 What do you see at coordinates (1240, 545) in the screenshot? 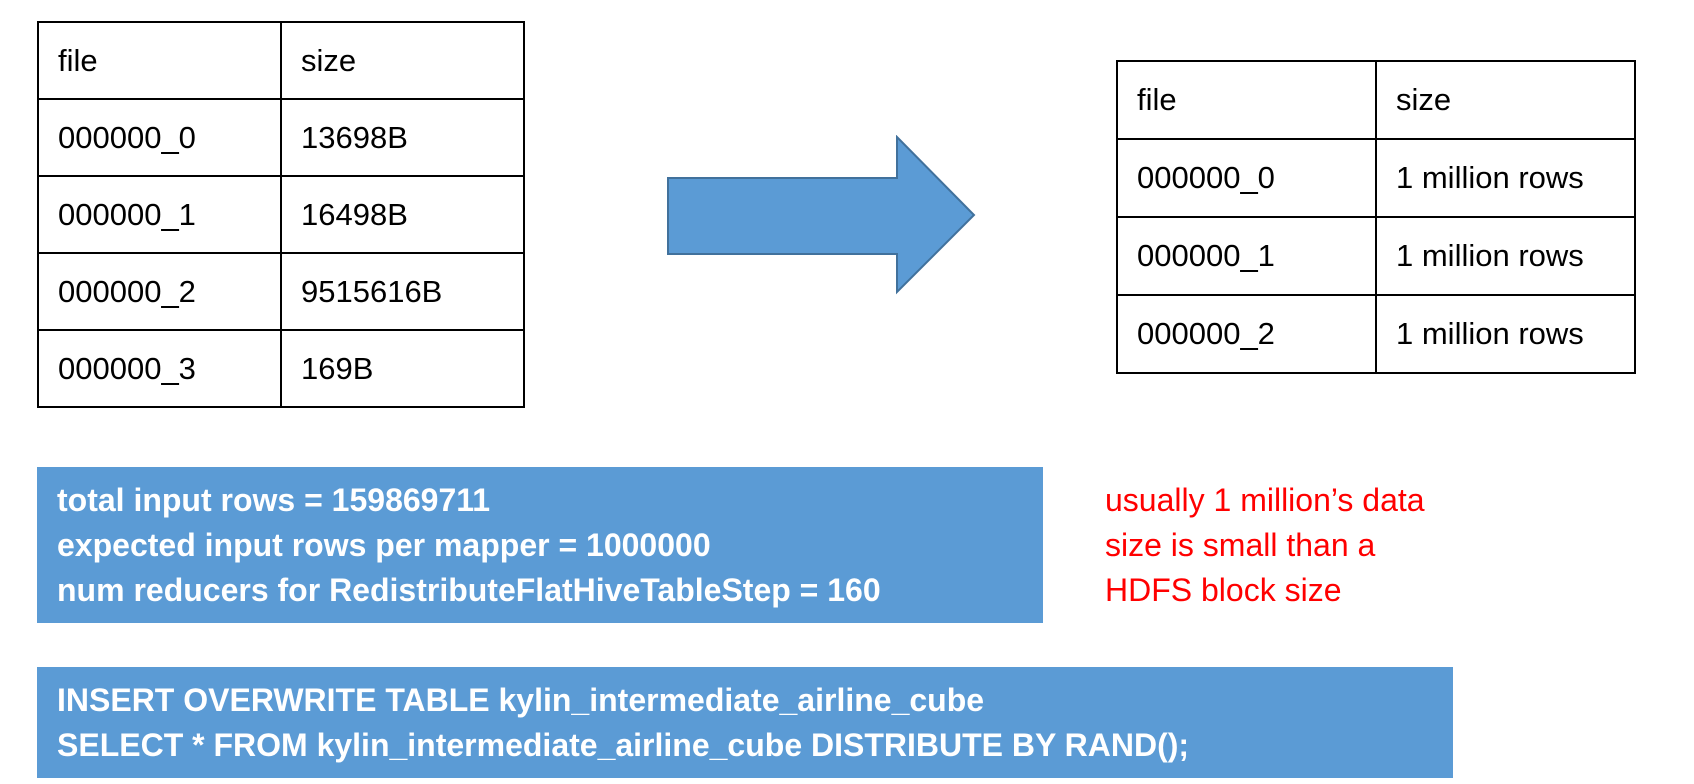
I see `note-line: size is small than a` at bounding box center [1240, 545].